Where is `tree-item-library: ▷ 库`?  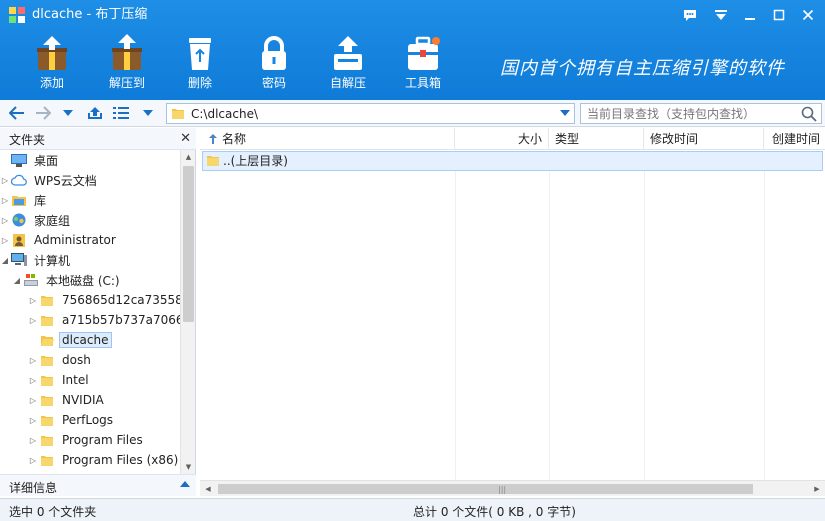 tree-item-library: ▷ 库 is located at coordinates (24, 200).